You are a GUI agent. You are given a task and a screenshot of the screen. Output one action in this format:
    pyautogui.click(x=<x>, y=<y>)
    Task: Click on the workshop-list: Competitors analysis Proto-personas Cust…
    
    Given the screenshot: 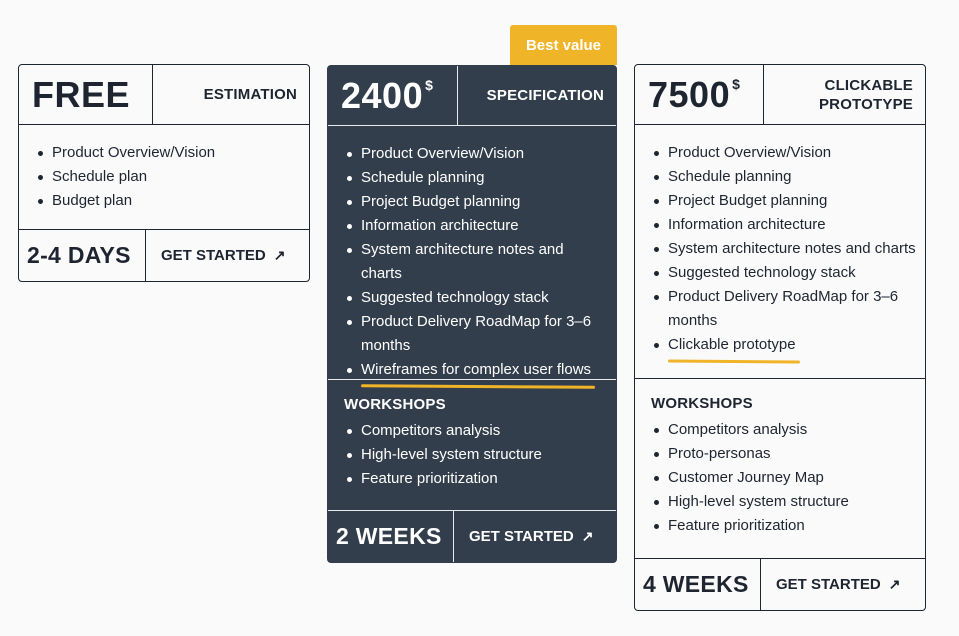 What is the action you would take?
    pyautogui.click(x=780, y=478)
    